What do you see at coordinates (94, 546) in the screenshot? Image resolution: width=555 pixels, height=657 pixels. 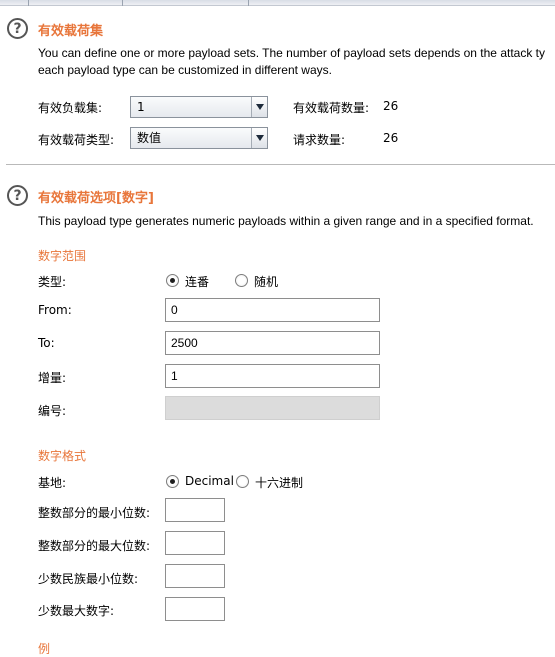 I see `max-integer-digits-label: 整数部分的最大位数:` at bounding box center [94, 546].